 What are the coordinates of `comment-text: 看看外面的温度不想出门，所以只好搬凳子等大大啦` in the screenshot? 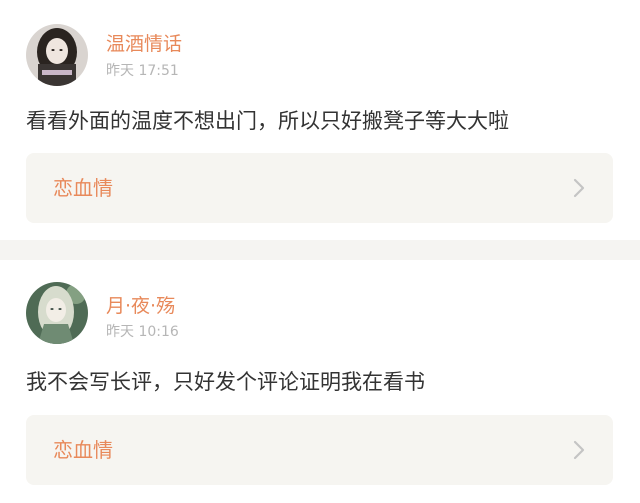 It's located at (267, 121).